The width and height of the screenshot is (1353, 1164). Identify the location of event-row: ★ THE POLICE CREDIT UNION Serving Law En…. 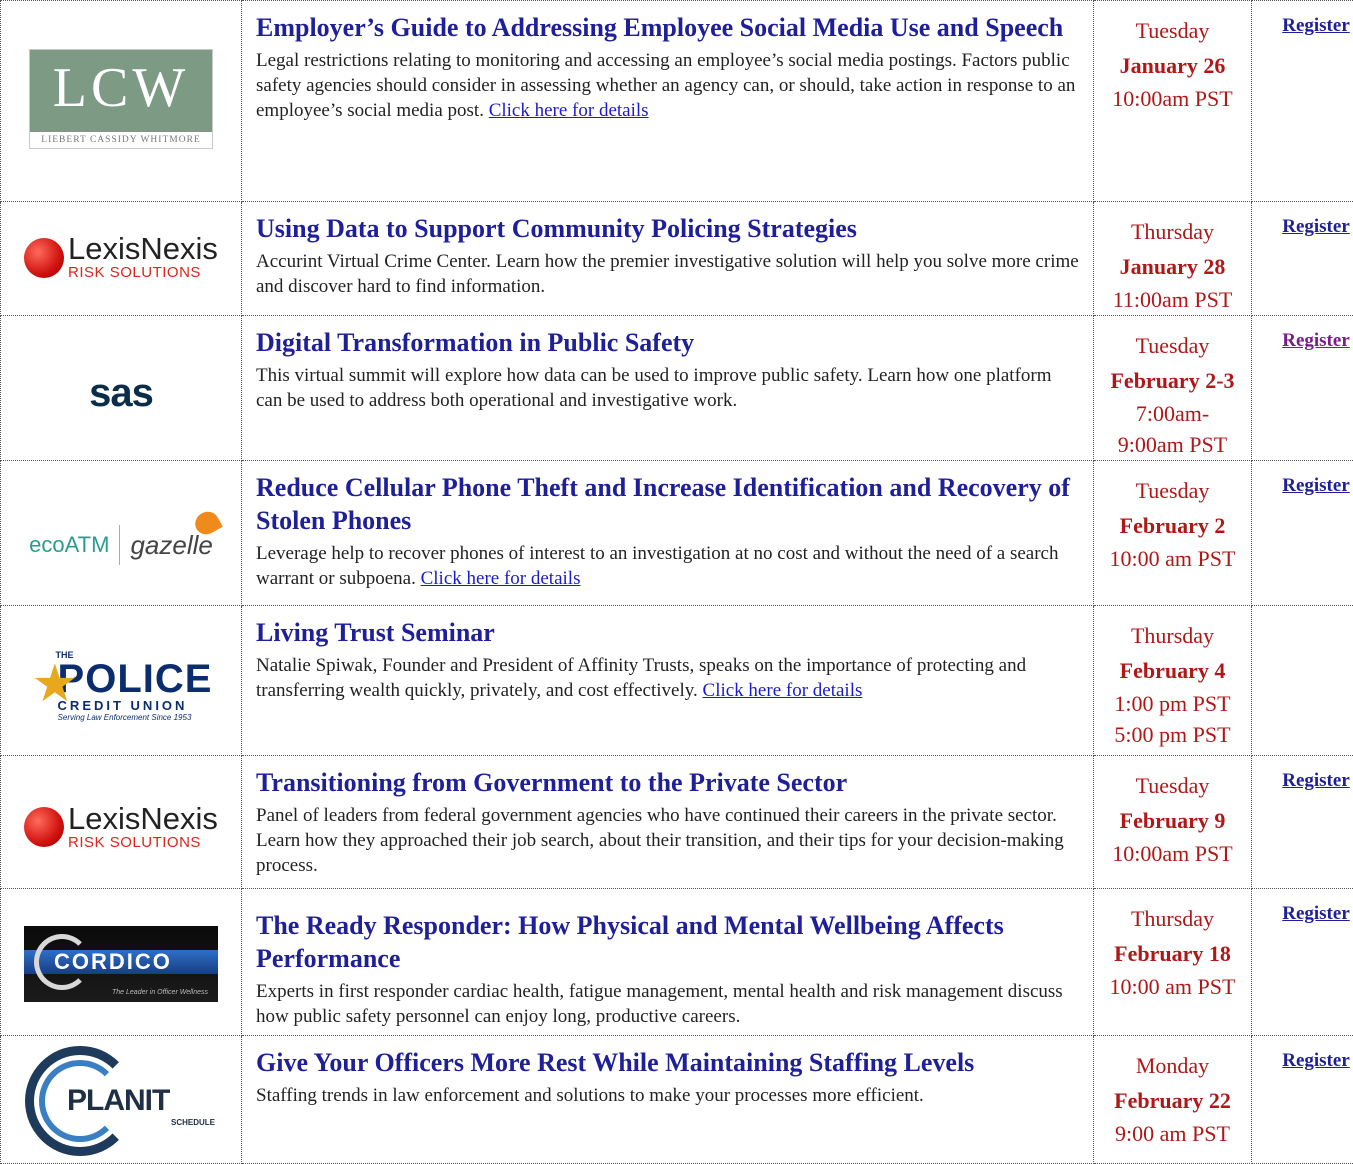
(677, 681).